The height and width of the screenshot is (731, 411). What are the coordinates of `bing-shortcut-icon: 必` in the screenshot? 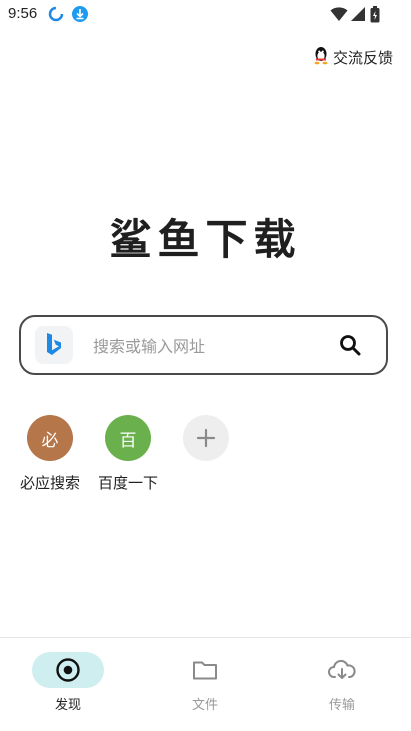 It's located at (50, 438).